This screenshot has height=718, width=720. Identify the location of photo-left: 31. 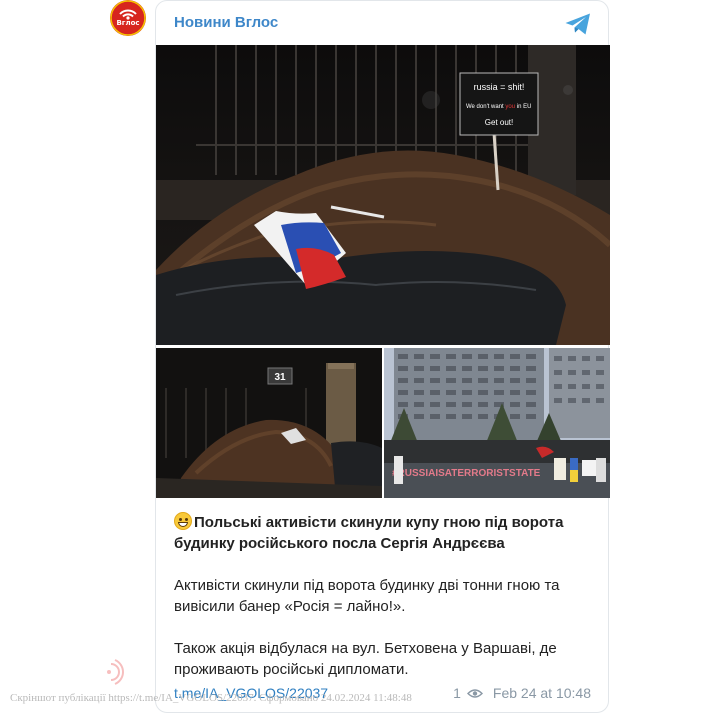
(269, 423).